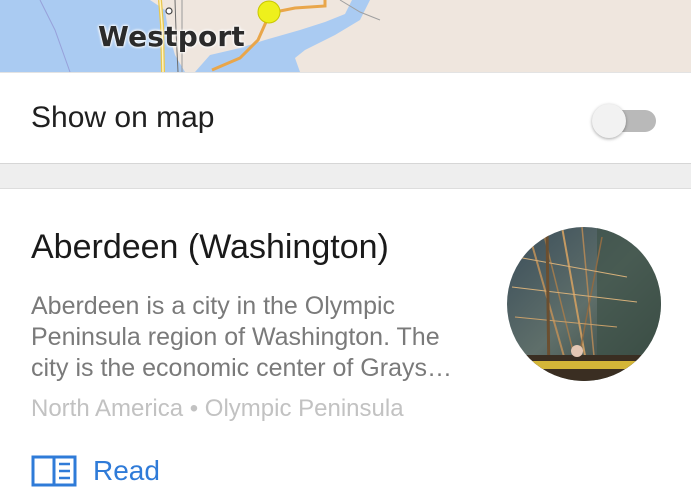 The height and width of the screenshot is (494, 691). Describe the element at coordinates (235, 337) in the screenshot. I see `description-line: Peninsula region of Washington. The` at that location.